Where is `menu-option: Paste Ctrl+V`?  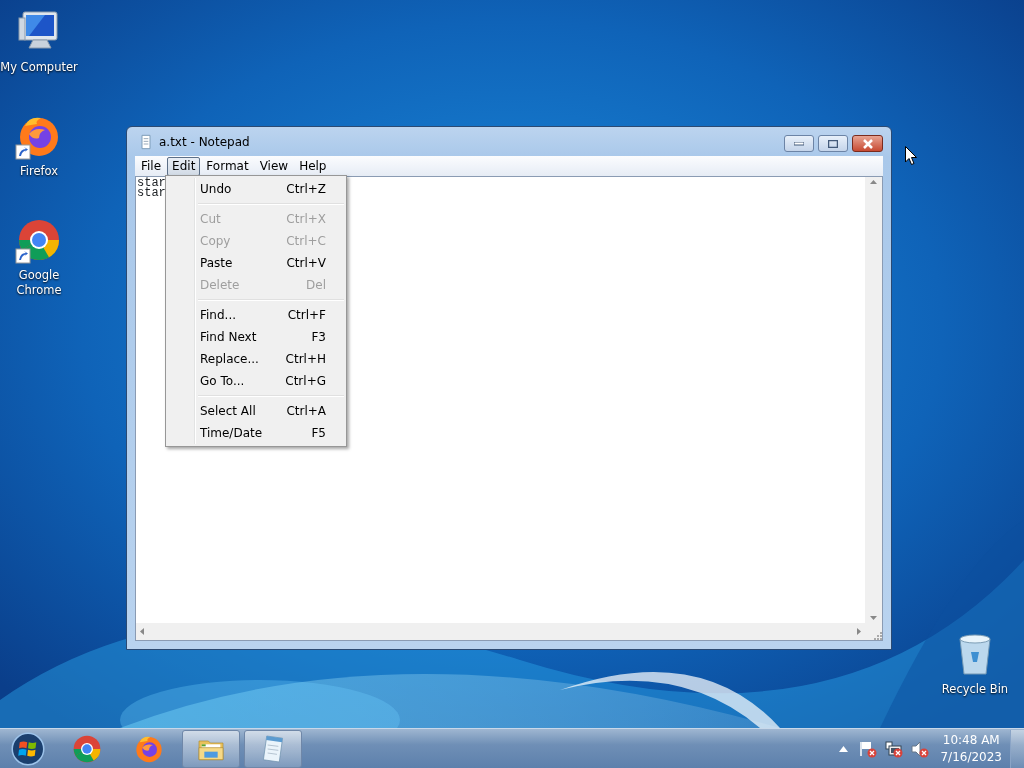
menu-option: Paste Ctrl+V is located at coordinates (256, 263).